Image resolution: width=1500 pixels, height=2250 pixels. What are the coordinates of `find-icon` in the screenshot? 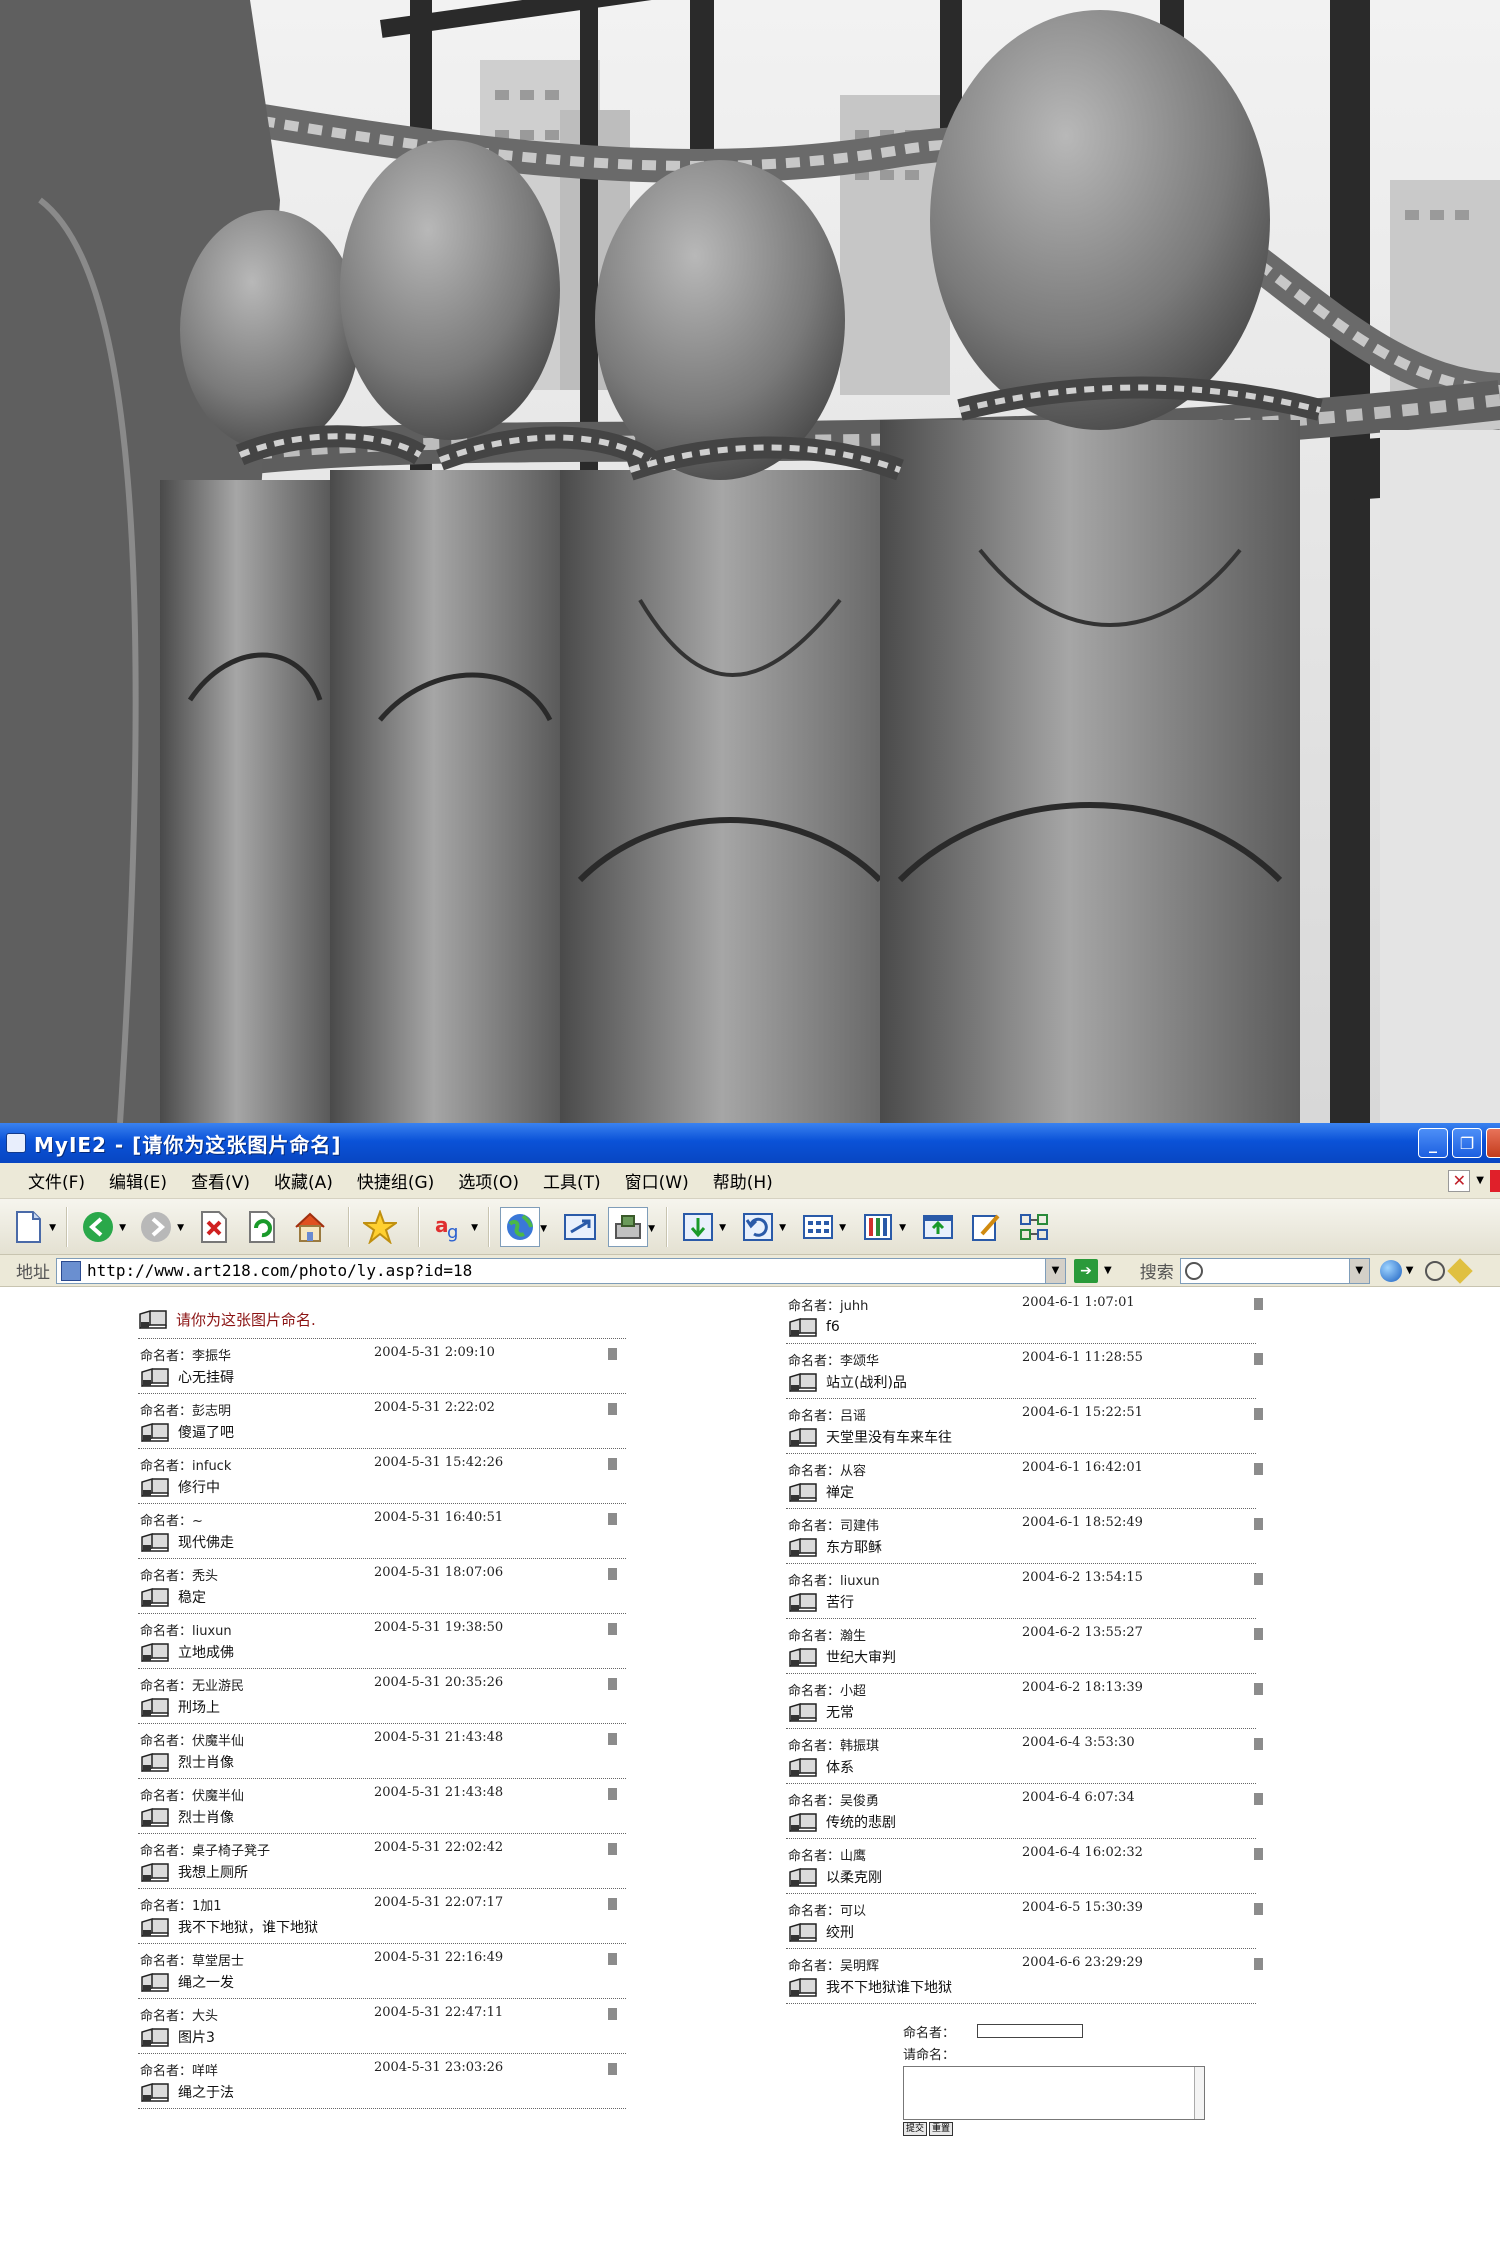 It's located at (1435, 1270).